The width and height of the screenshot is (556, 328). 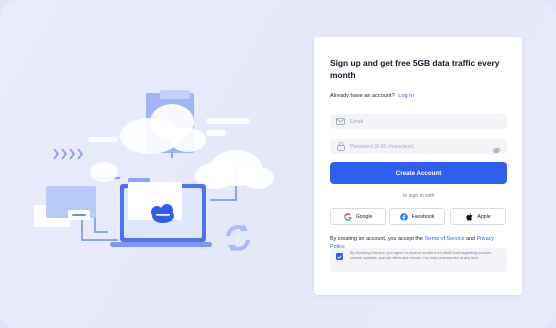 What do you see at coordinates (340, 146) in the screenshot?
I see `lock-icon` at bounding box center [340, 146].